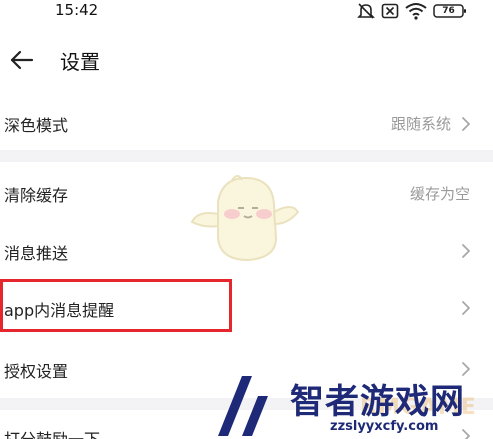 Image resolution: width=493 pixels, height=439 pixels. Describe the element at coordinates (77, 10) in the screenshot. I see `status-time: 15:42` at that location.